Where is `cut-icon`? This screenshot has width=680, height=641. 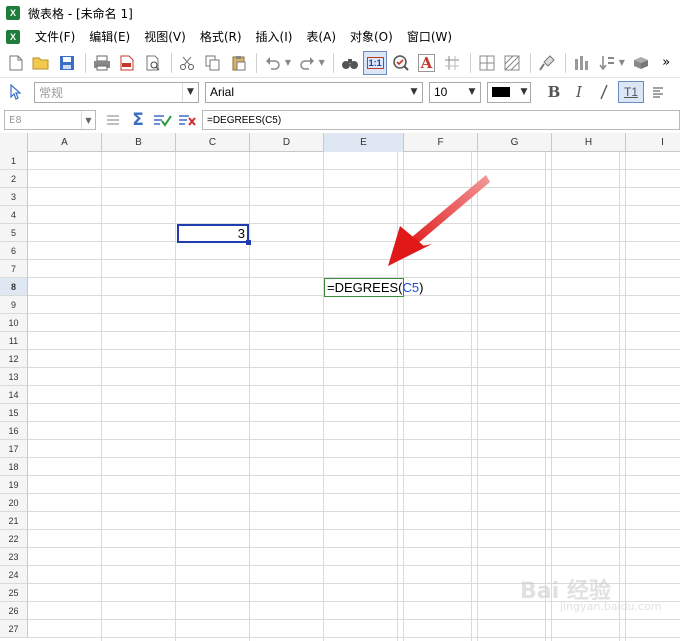 cut-icon is located at coordinates (188, 63).